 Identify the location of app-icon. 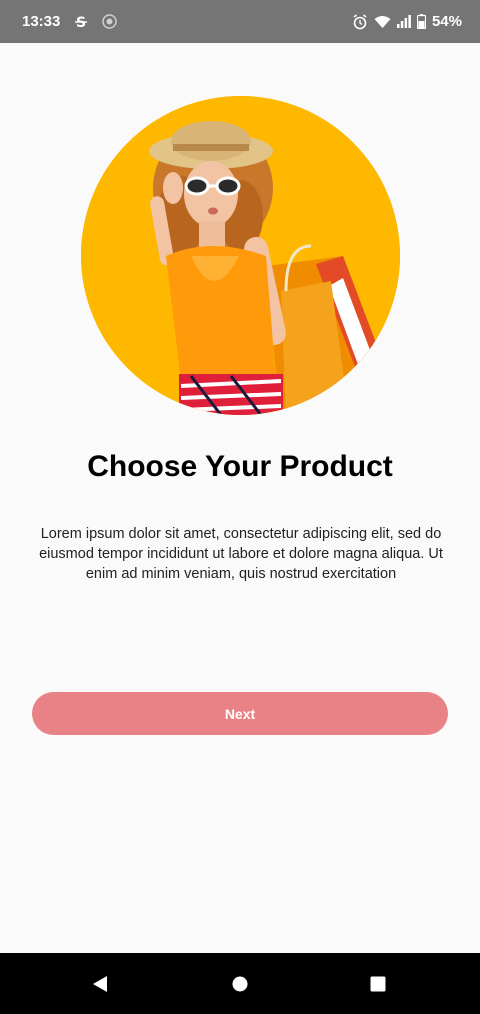
(110, 21).